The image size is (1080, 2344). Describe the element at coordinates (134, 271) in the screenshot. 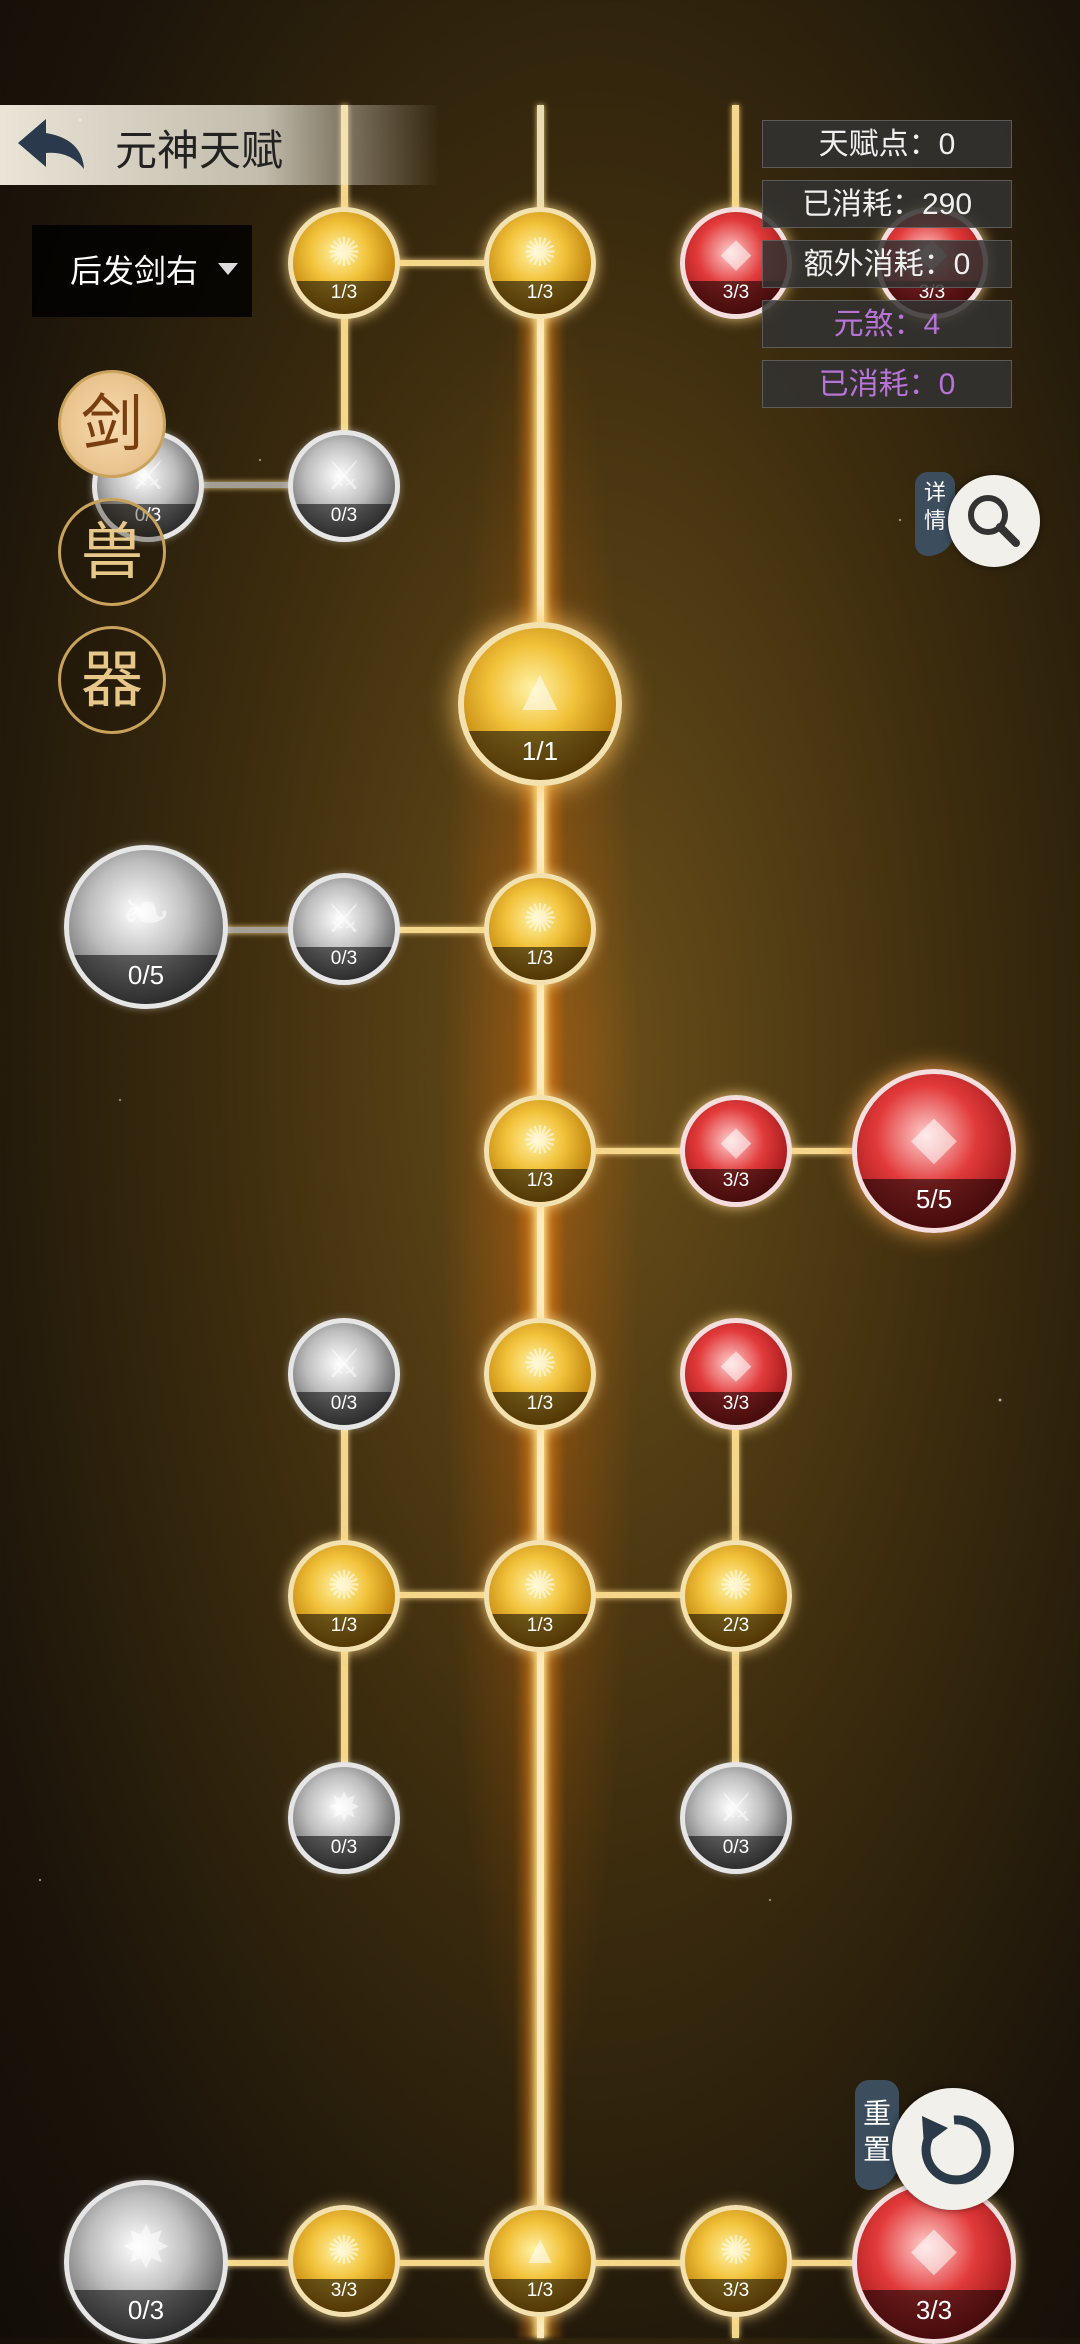

I see `dropdown-selected: 后发剑右` at that location.